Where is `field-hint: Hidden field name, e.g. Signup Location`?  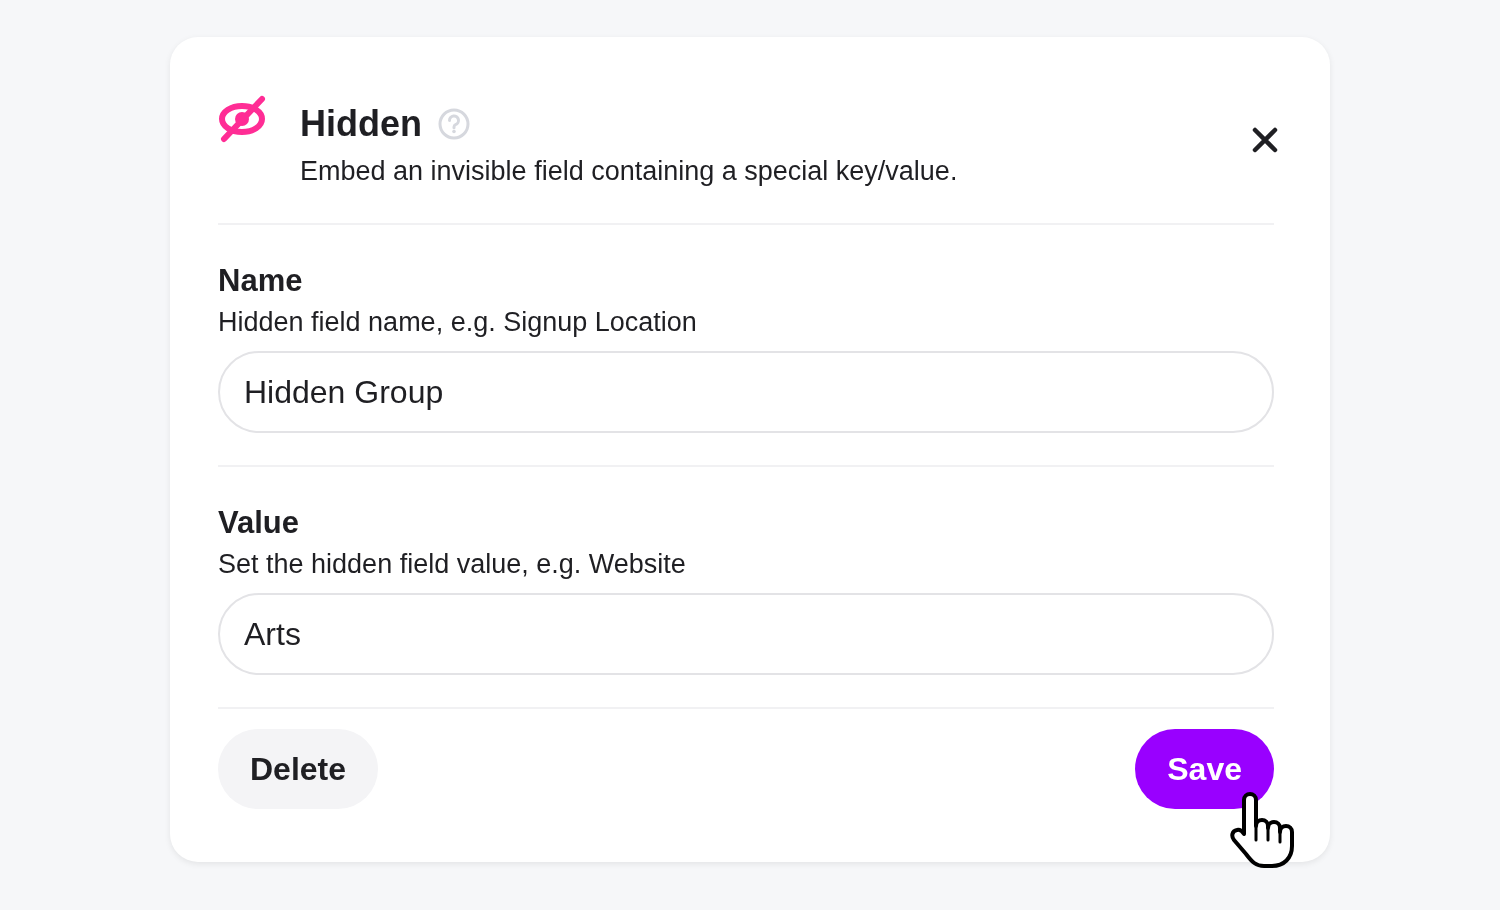 field-hint: Hidden field name, e.g. Signup Location is located at coordinates (458, 322).